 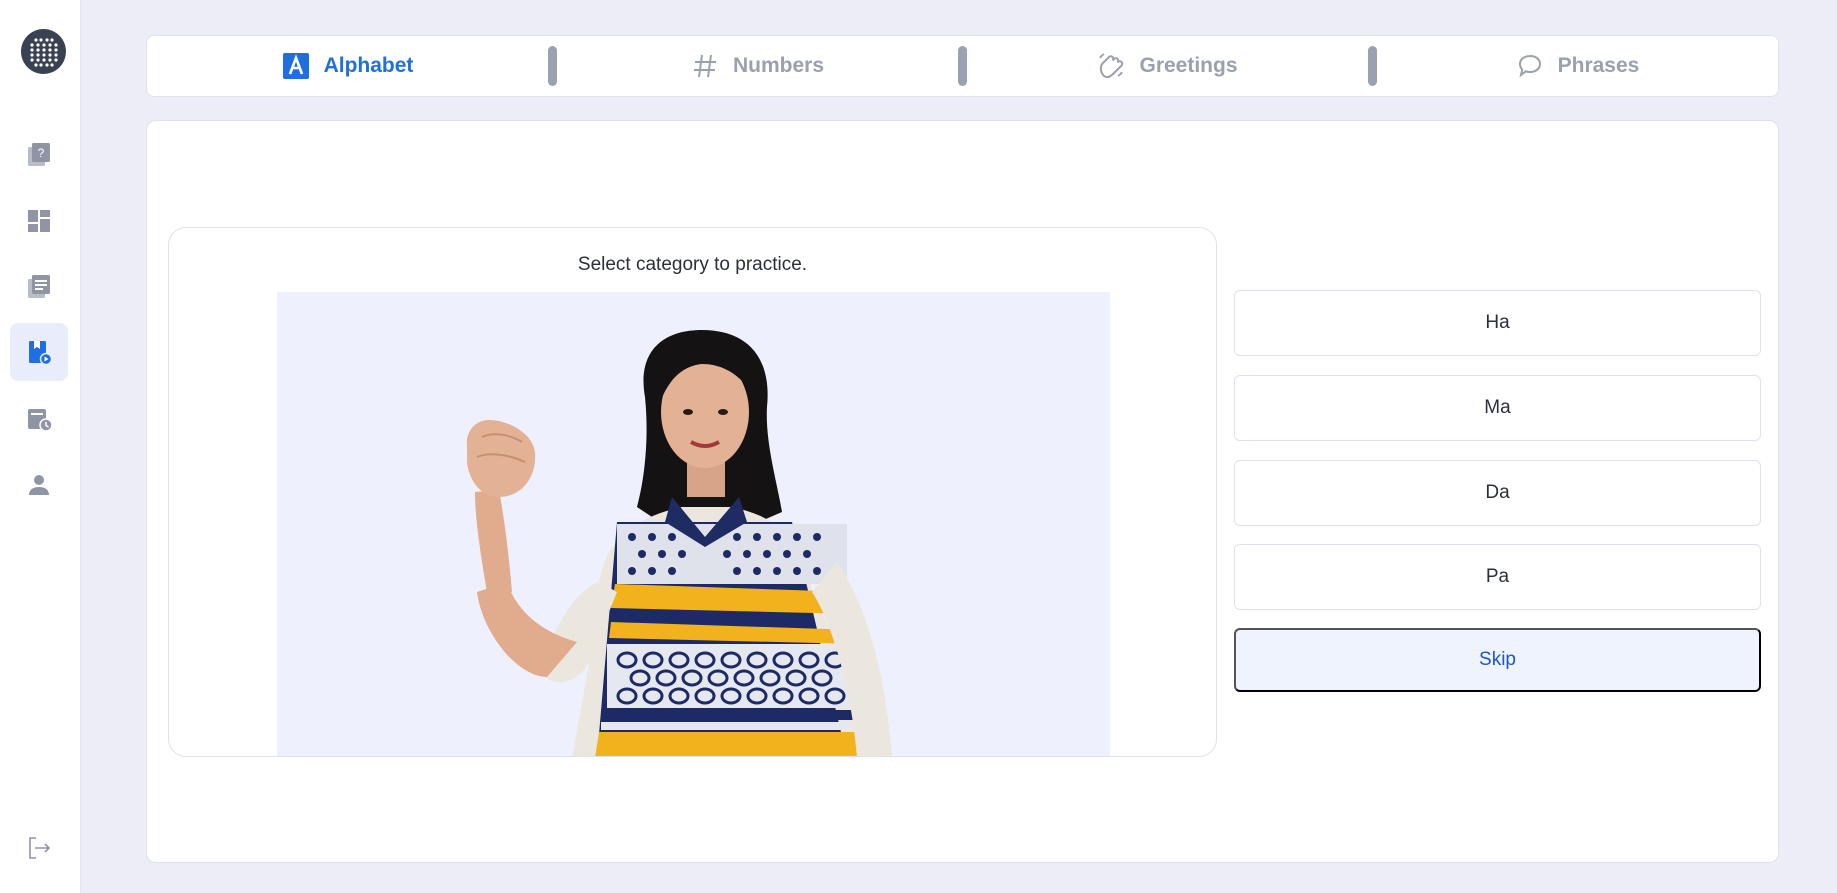 I want to click on sidebar-item-profile, so click(x=39, y=485).